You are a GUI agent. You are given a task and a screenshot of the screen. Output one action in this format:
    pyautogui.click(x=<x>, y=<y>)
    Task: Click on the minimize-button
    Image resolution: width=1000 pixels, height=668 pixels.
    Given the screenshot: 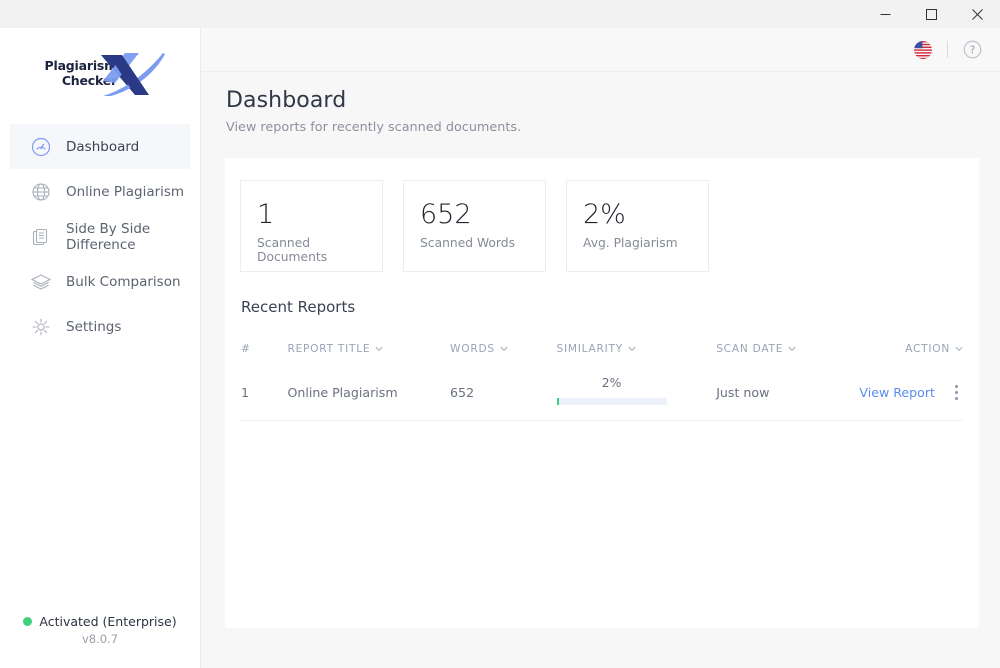 What is the action you would take?
    pyautogui.click(x=885, y=14)
    